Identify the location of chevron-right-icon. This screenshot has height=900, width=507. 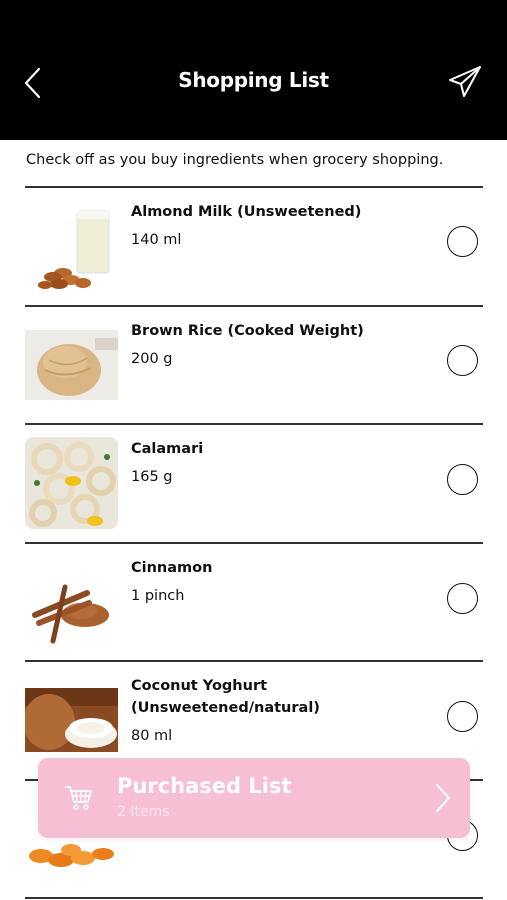
(443, 798).